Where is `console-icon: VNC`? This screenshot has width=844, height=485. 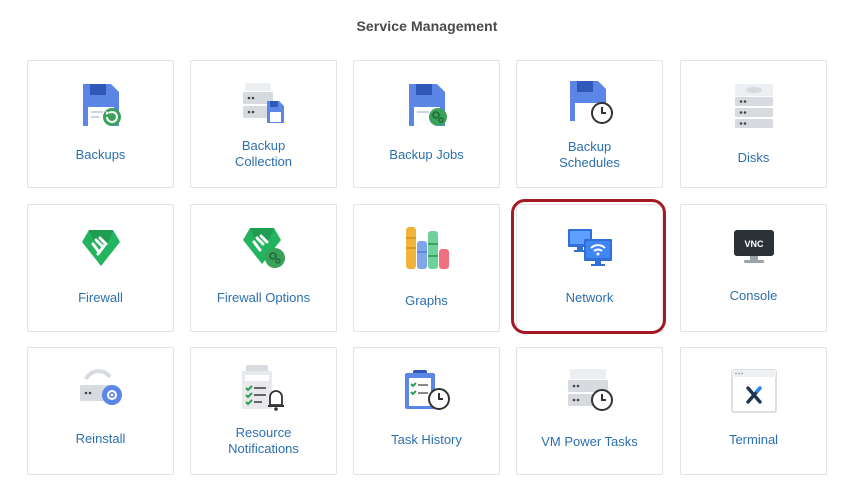
console-icon: VNC is located at coordinates (753, 247).